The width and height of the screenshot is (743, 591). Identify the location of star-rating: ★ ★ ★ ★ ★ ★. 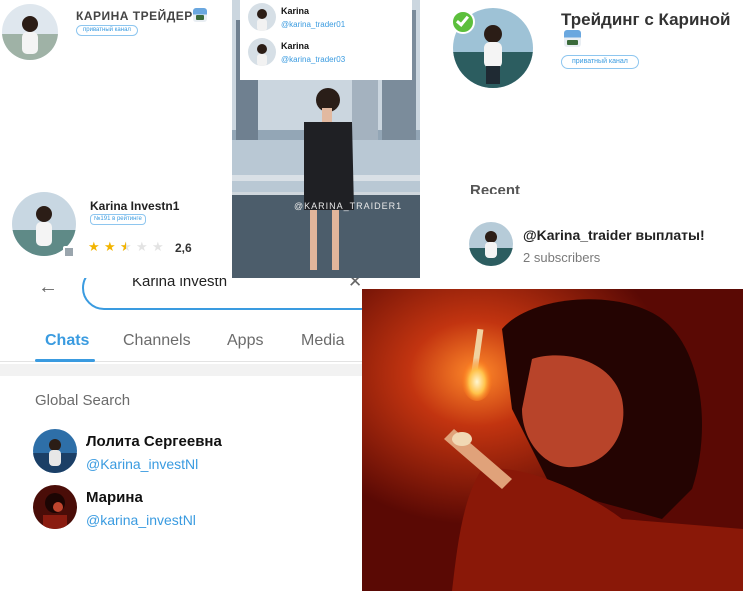
(130, 247).